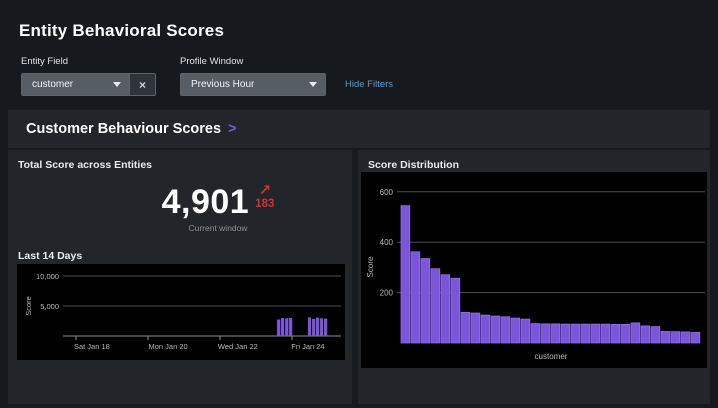 This screenshot has height=408, width=718. I want to click on y-tick-label: 600, so click(387, 192).